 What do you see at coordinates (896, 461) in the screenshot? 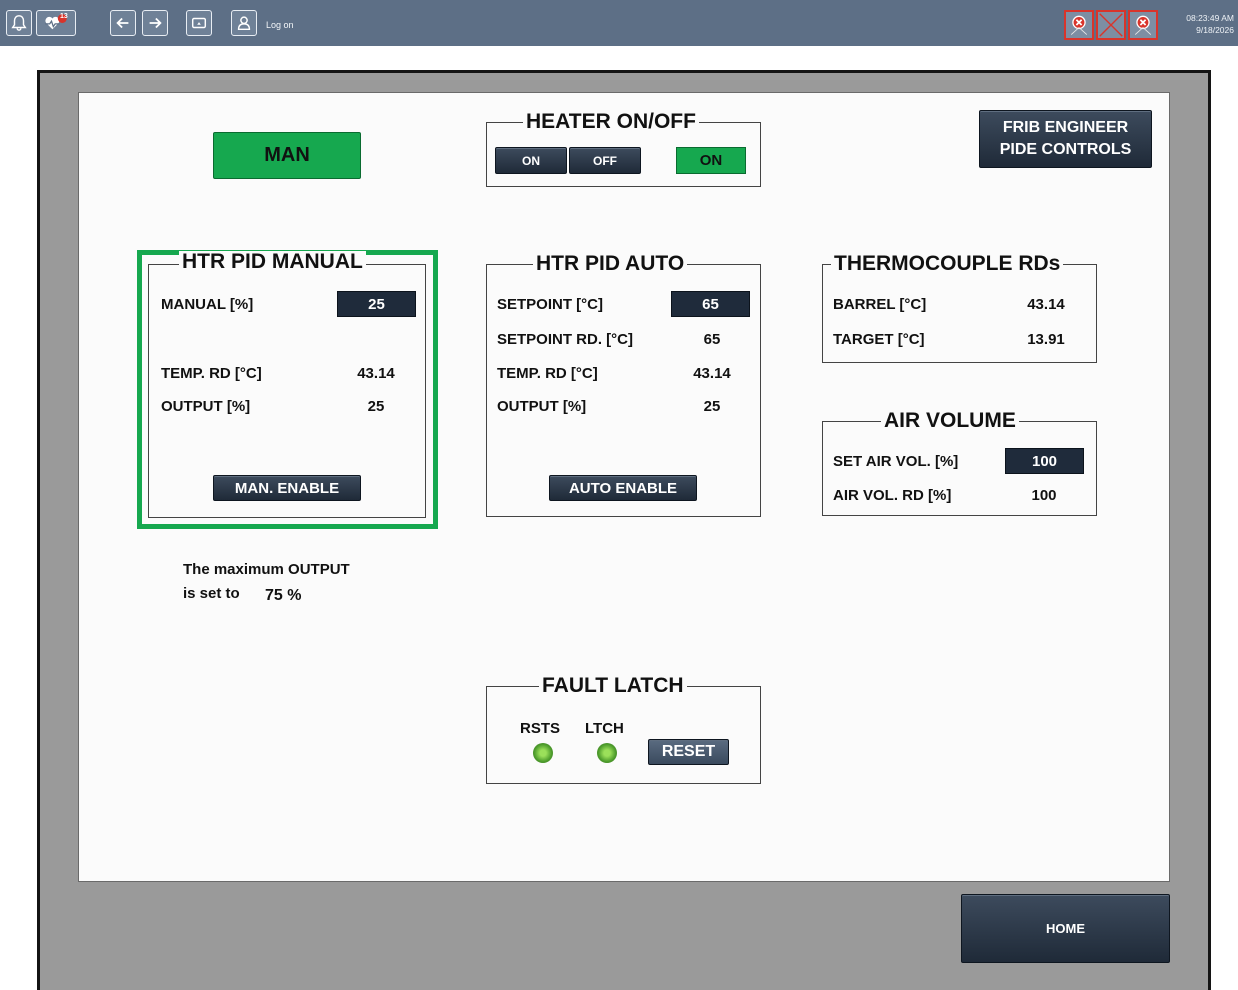
I see `set-air-vol-label: SET AIR VOL. [%]` at bounding box center [896, 461].